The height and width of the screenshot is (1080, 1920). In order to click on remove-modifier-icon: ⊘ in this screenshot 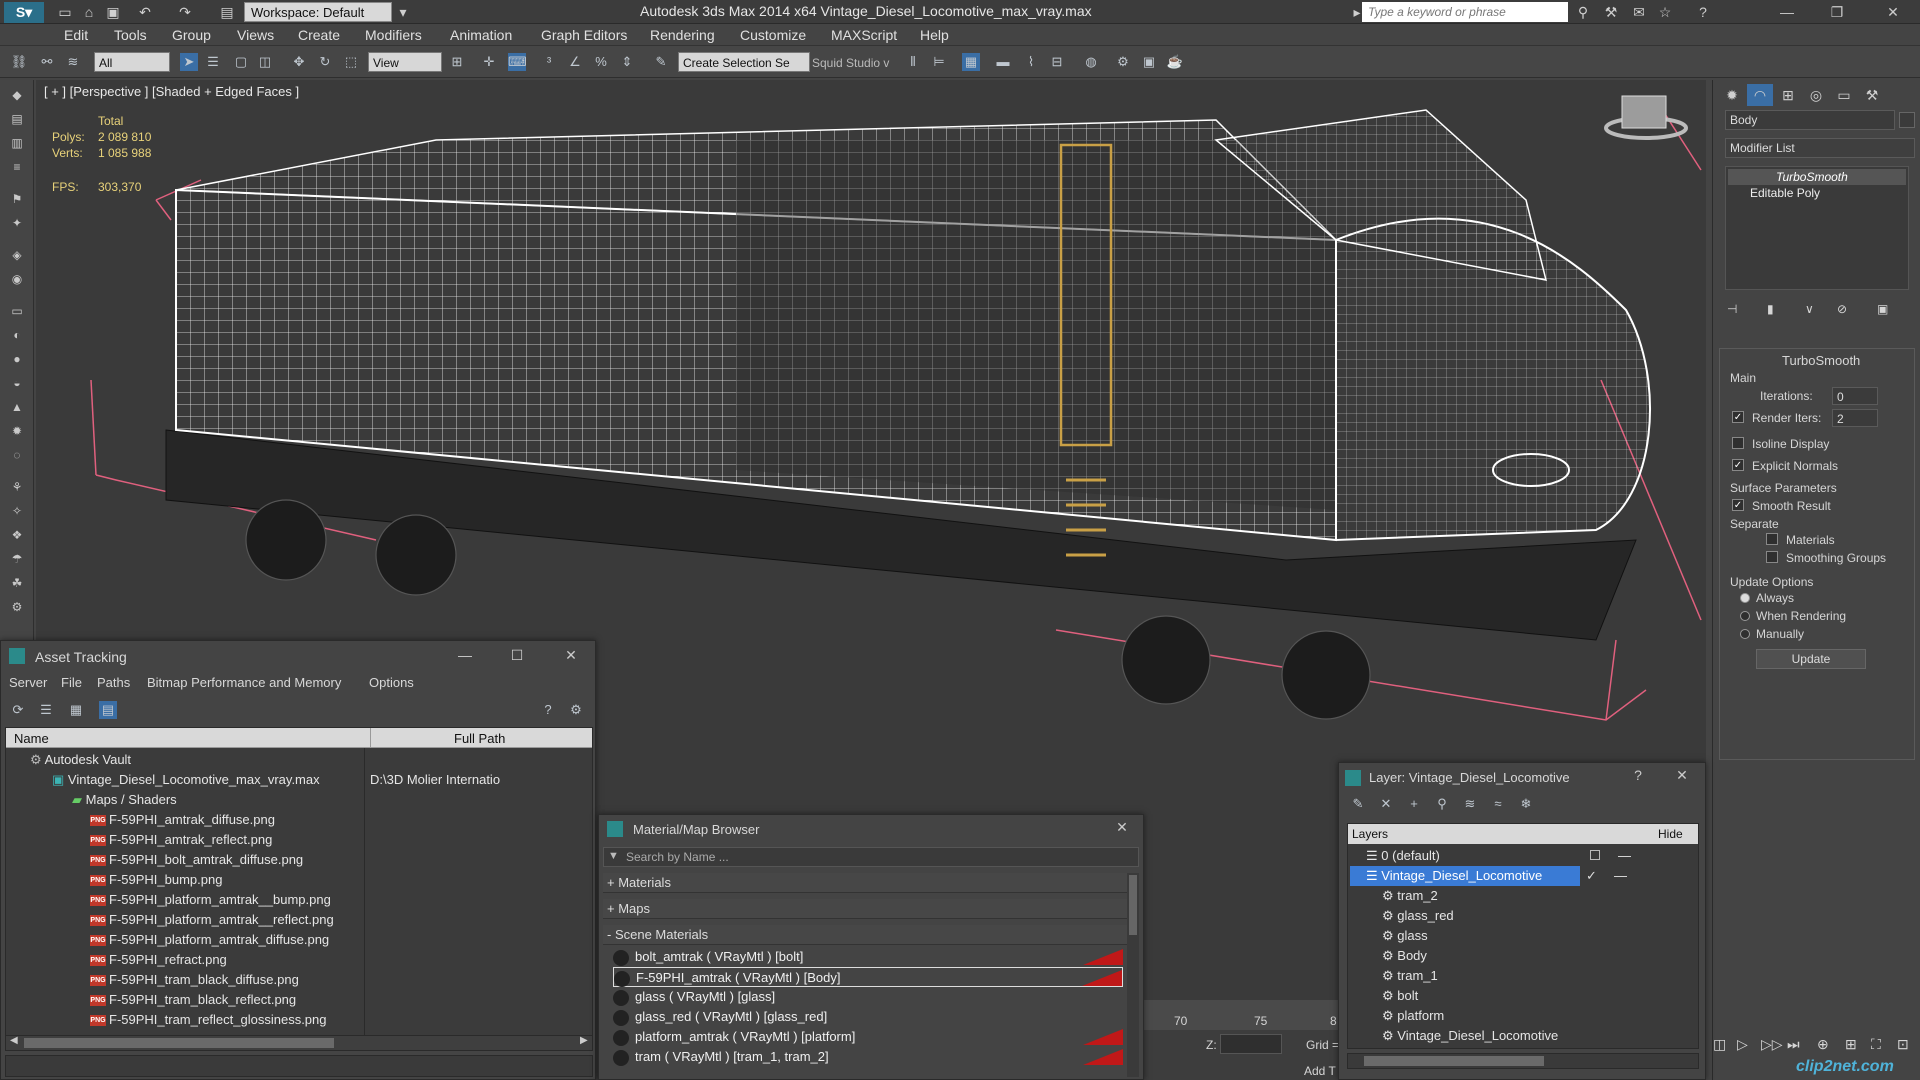, I will do `click(1842, 309)`.